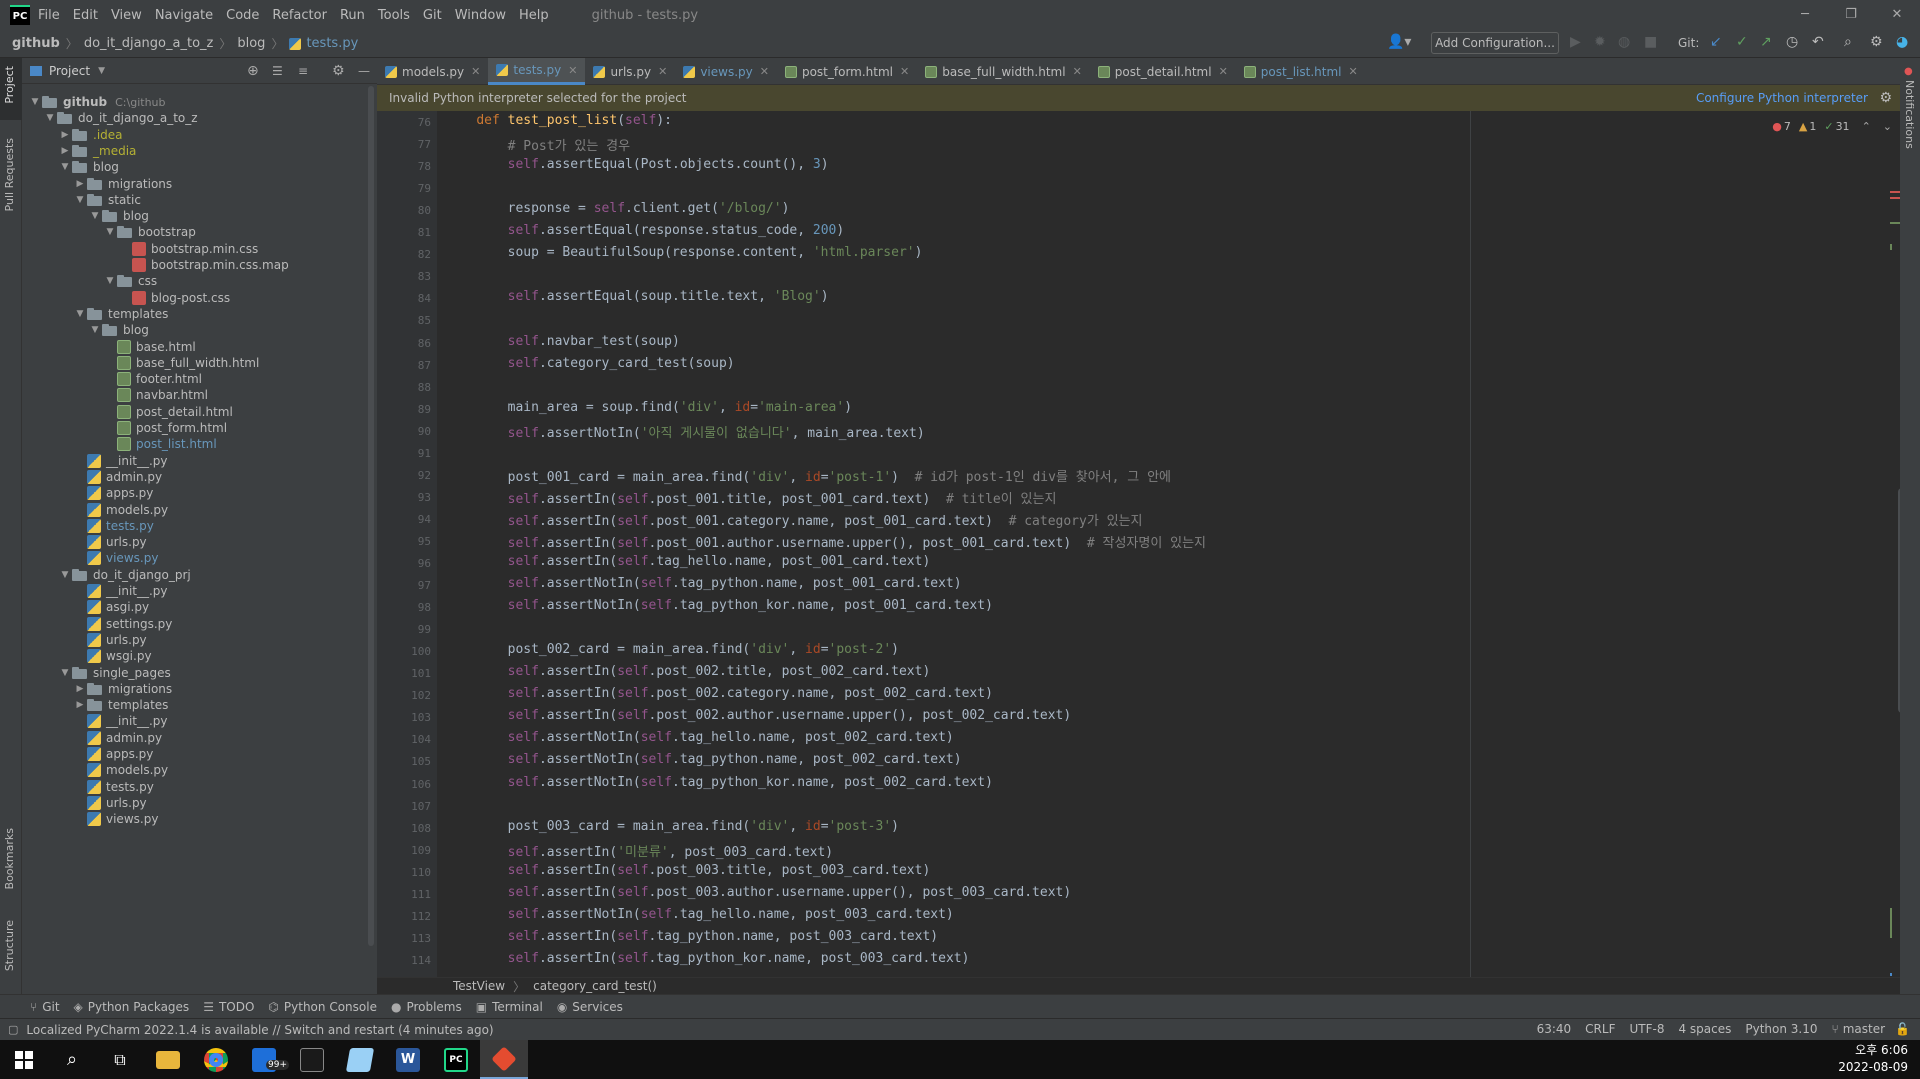 The height and width of the screenshot is (1079, 1920). Describe the element at coordinates (1864, 1029) in the screenshot. I see `git-branch: master` at that location.